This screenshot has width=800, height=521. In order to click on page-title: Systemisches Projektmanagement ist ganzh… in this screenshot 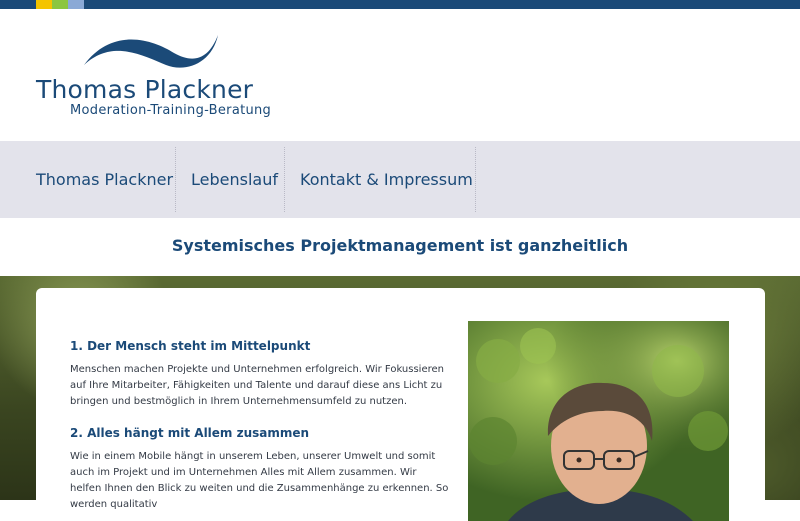, I will do `click(400, 245)`.